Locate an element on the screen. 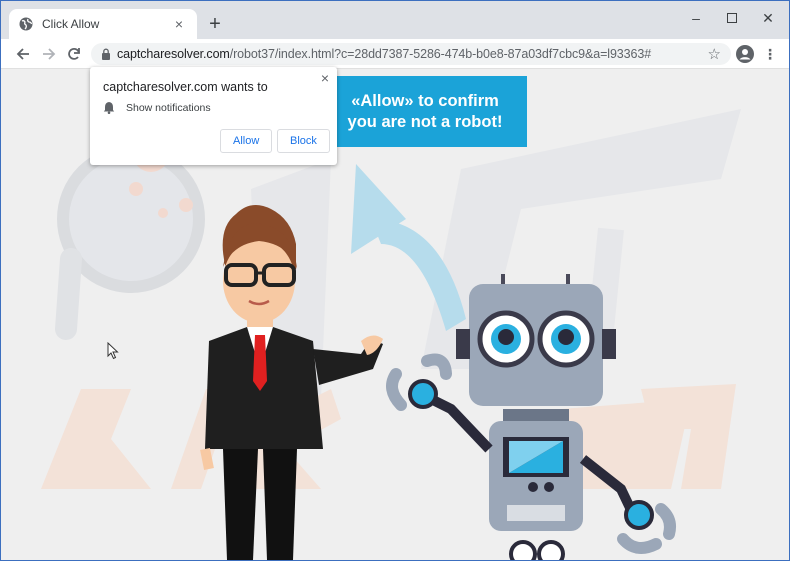 This screenshot has width=790, height=561. kebab-menu-icon: ⋮ is located at coordinates (770, 54).